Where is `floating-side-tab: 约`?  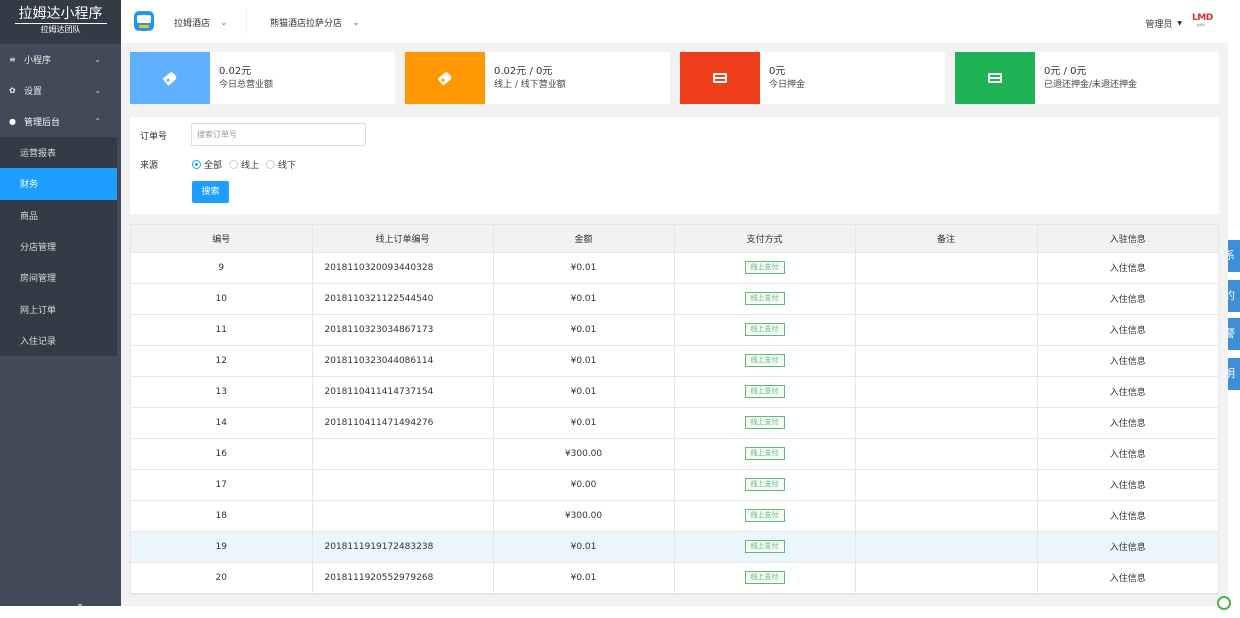 floating-side-tab: 约 is located at coordinates (1234, 296).